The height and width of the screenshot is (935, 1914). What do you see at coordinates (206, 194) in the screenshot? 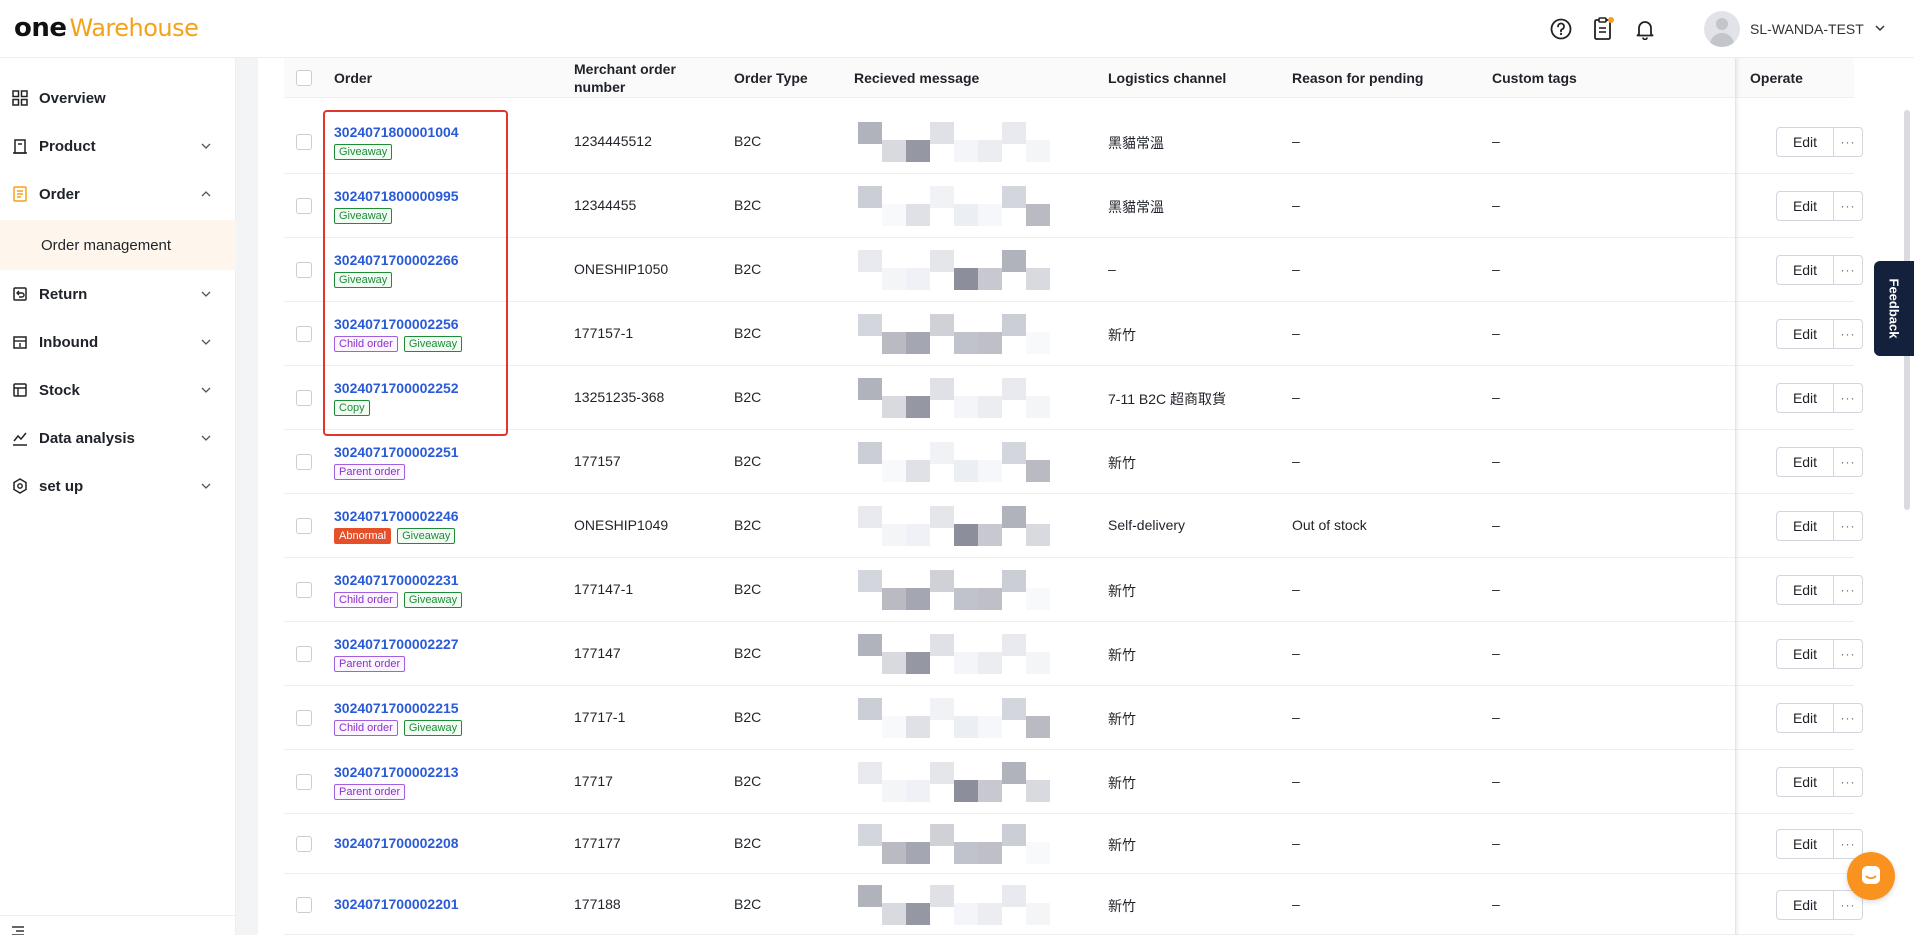
I see `chevron-up-icon` at bounding box center [206, 194].